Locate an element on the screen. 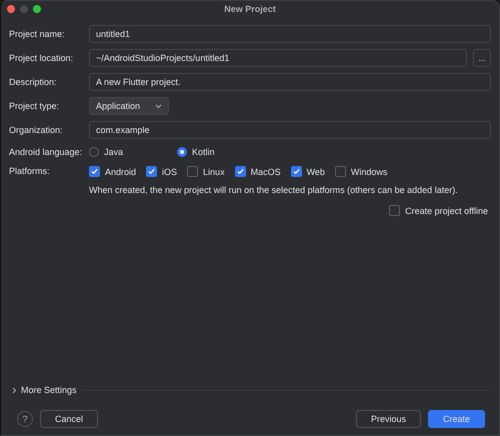  checkbox-label: MacOS is located at coordinates (265, 171).